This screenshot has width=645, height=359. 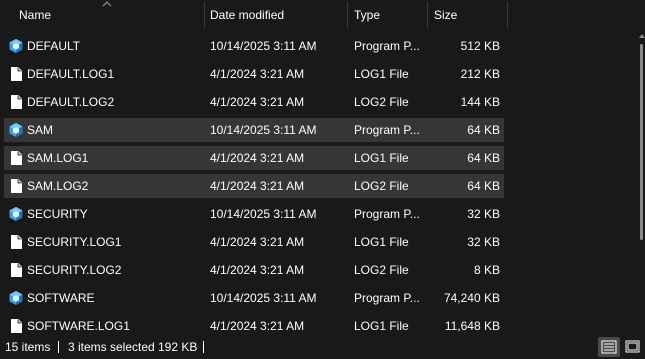 What do you see at coordinates (108, 15) in the screenshot?
I see `column-header-name: Name` at bounding box center [108, 15].